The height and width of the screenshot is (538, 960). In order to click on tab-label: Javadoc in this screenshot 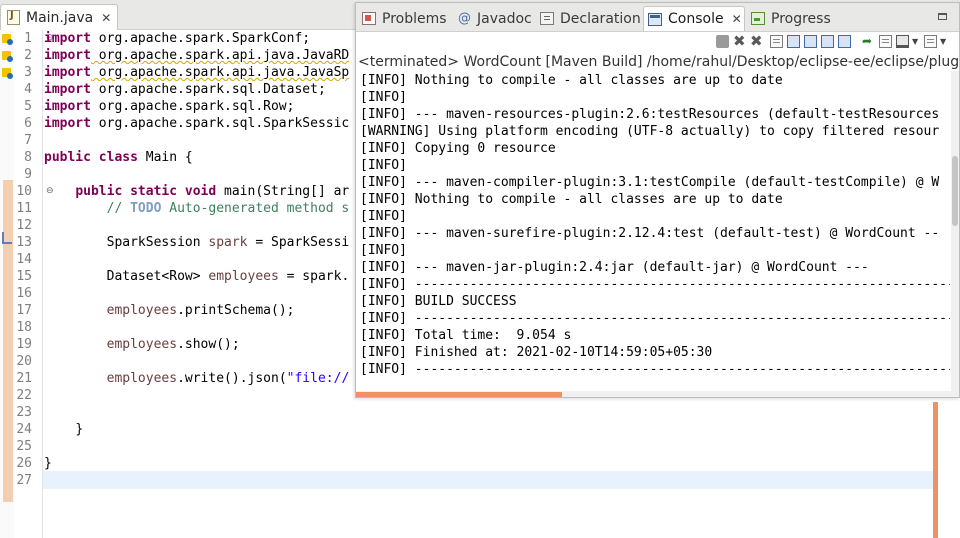, I will do `click(504, 18)`.